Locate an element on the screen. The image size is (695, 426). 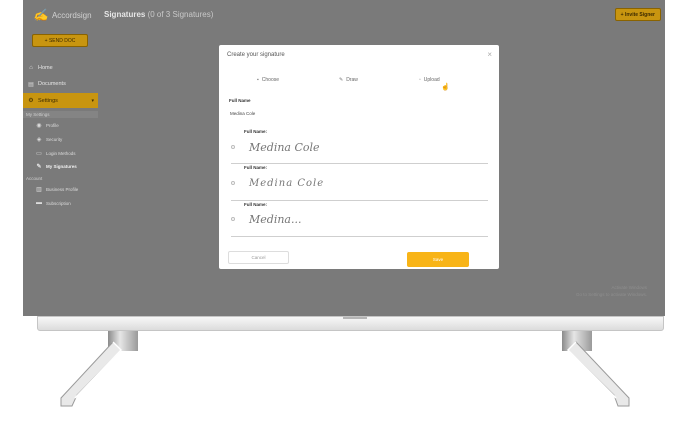
sidebar-item-business-profile: ▥ Business Profile is located at coordinates (57, 189).